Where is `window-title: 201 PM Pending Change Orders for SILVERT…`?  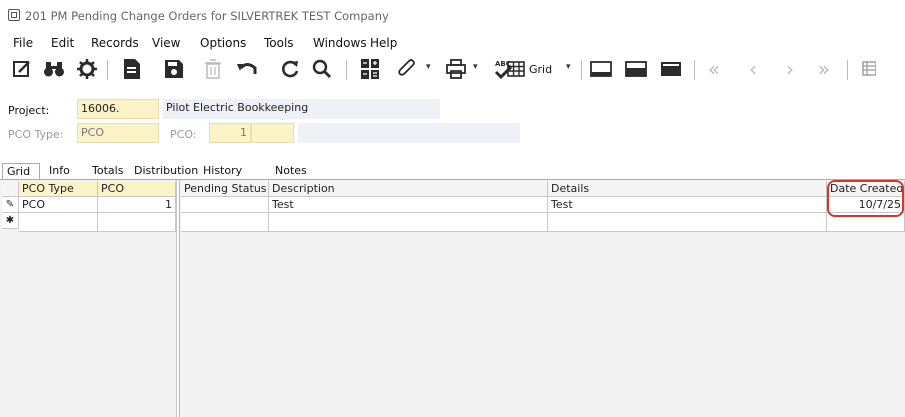
window-title: 201 PM Pending Change Orders for SILVERT… is located at coordinates (207, 16).